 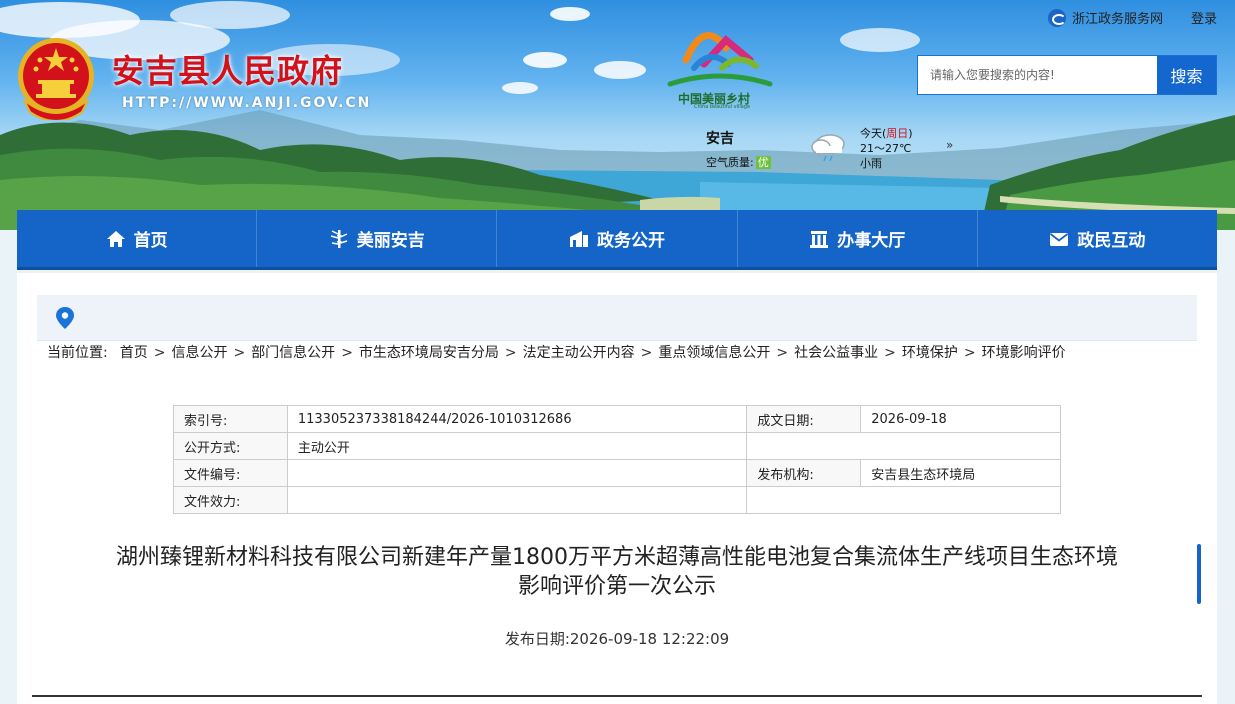 What do you see at coordinates (77, 353) in the screenshot?
I see `breadcrumb-prefix: 当前位置:` at bounding box center [77, 353].